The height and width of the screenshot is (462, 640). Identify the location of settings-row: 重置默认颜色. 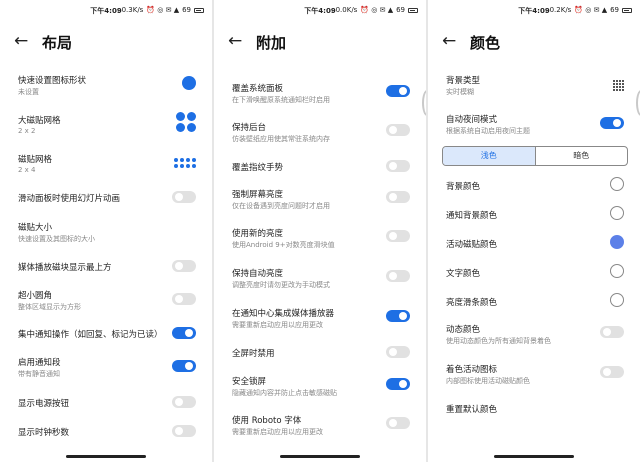
(537, 413).